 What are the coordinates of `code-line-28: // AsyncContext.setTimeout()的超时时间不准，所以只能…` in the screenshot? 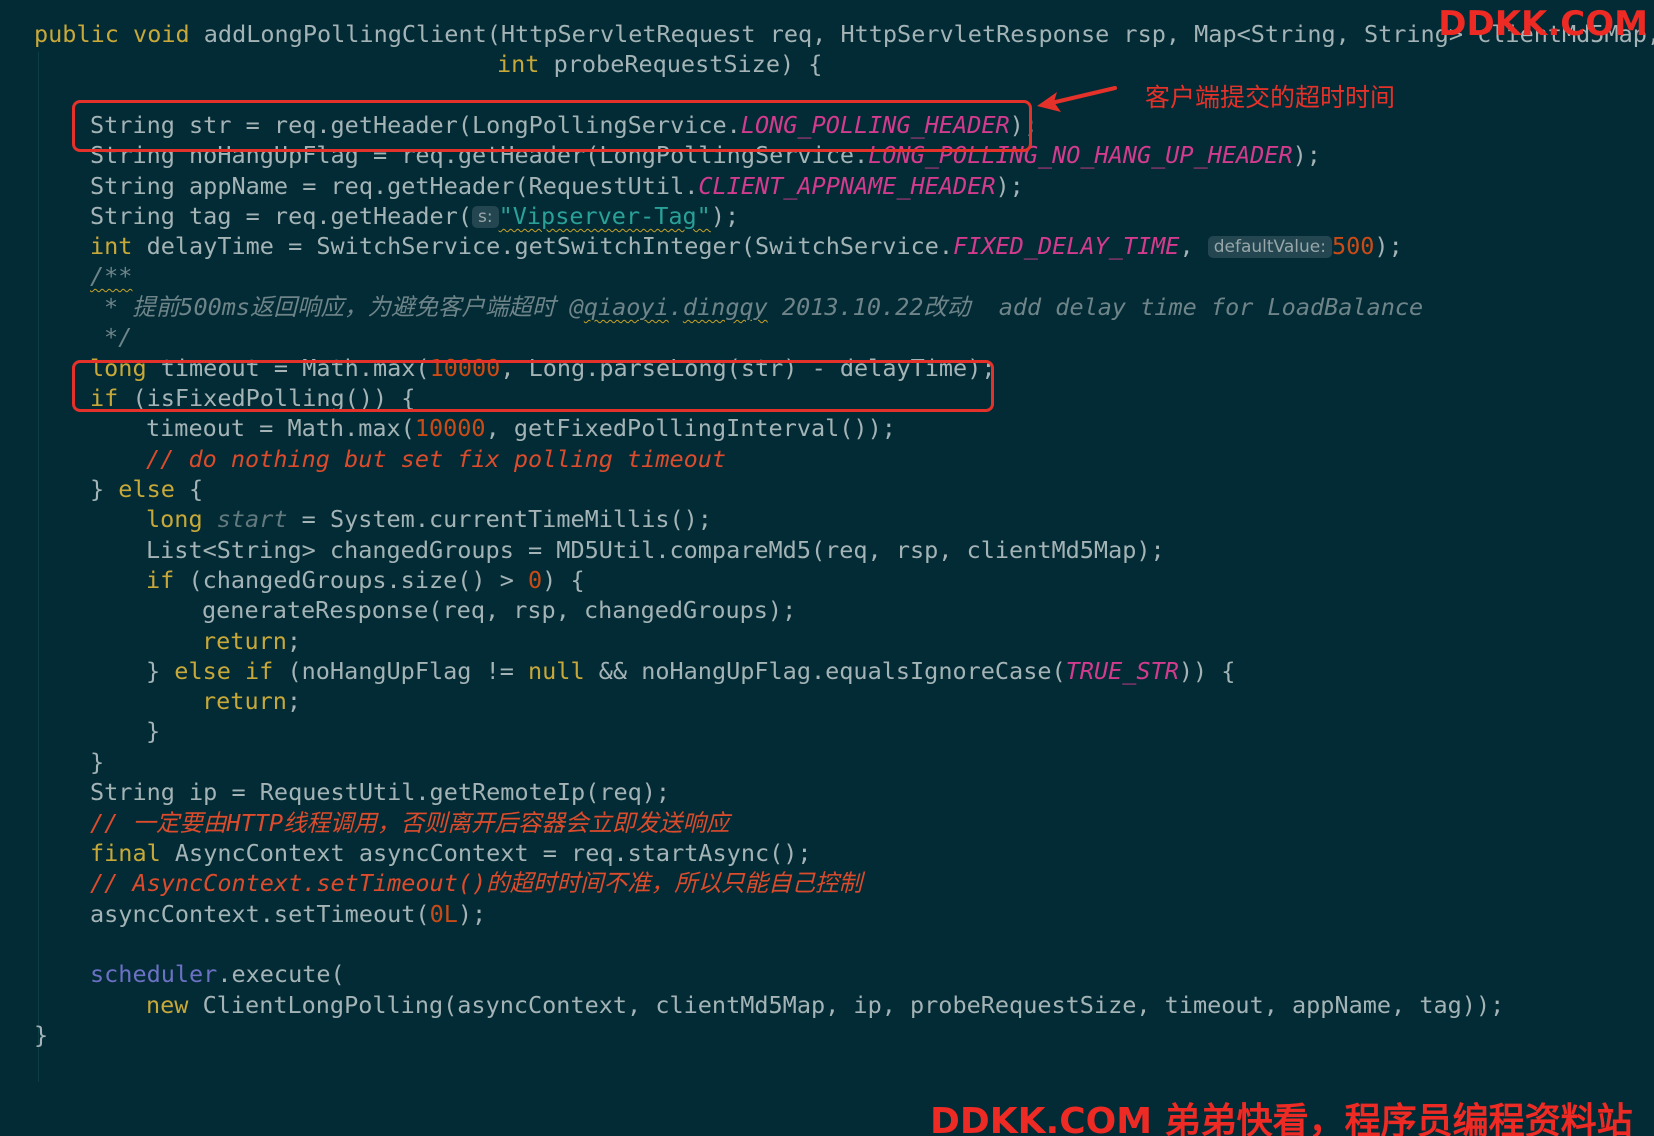 It's located at (476, 883).